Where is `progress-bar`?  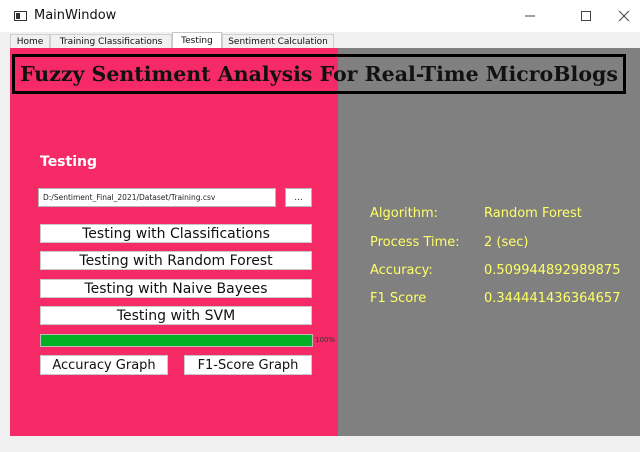 progress-bar is located at coordinates (176, 340).